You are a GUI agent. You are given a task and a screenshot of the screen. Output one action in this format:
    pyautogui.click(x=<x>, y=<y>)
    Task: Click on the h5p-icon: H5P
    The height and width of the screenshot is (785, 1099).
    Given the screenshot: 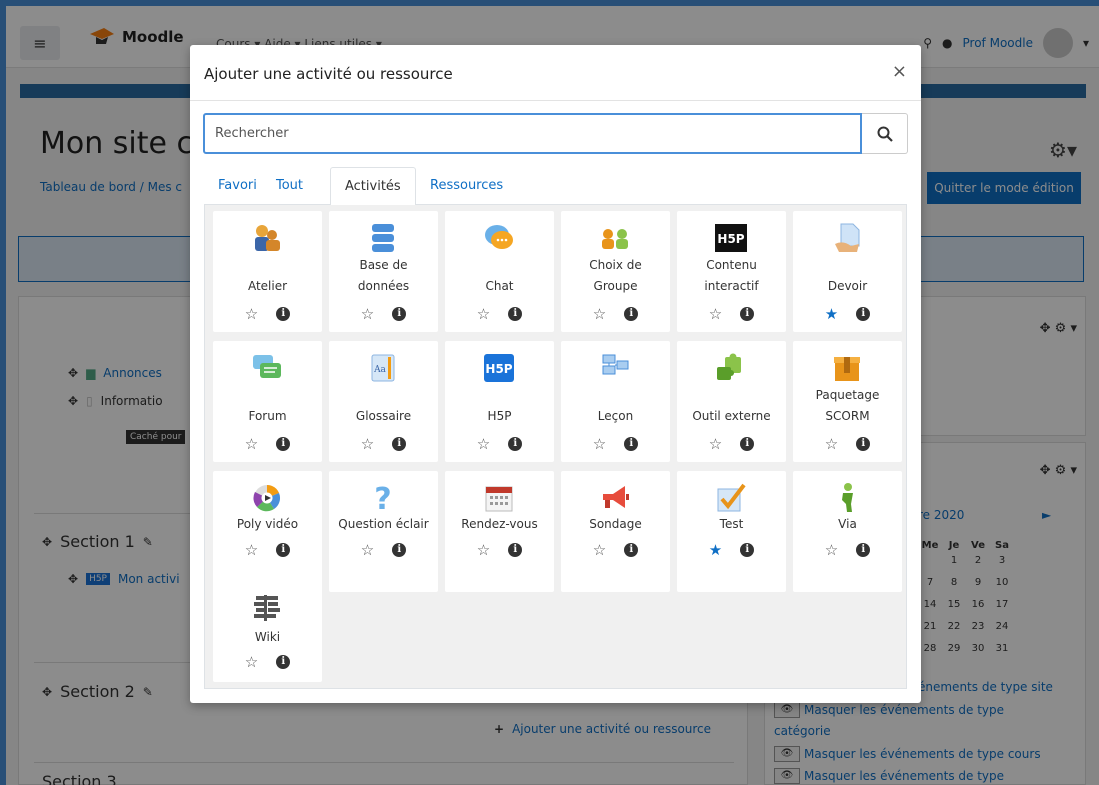 What is the action you would take?
    pyautogui.click(x=499, y=368)
    